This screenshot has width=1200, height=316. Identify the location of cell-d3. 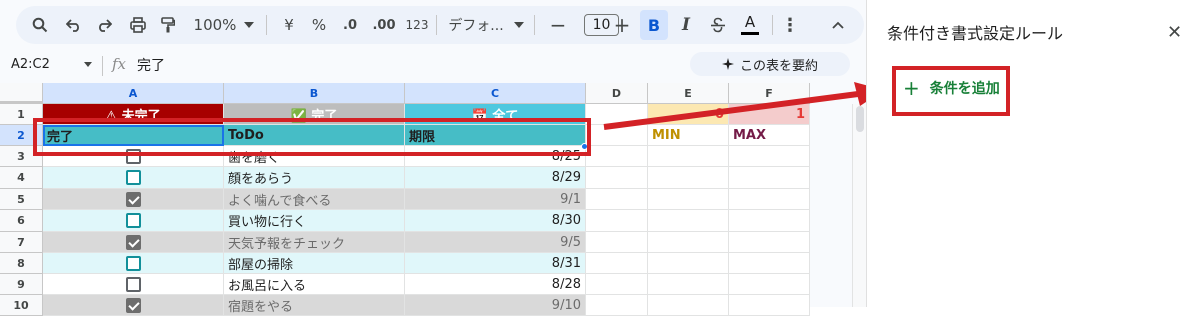
(617, 156).